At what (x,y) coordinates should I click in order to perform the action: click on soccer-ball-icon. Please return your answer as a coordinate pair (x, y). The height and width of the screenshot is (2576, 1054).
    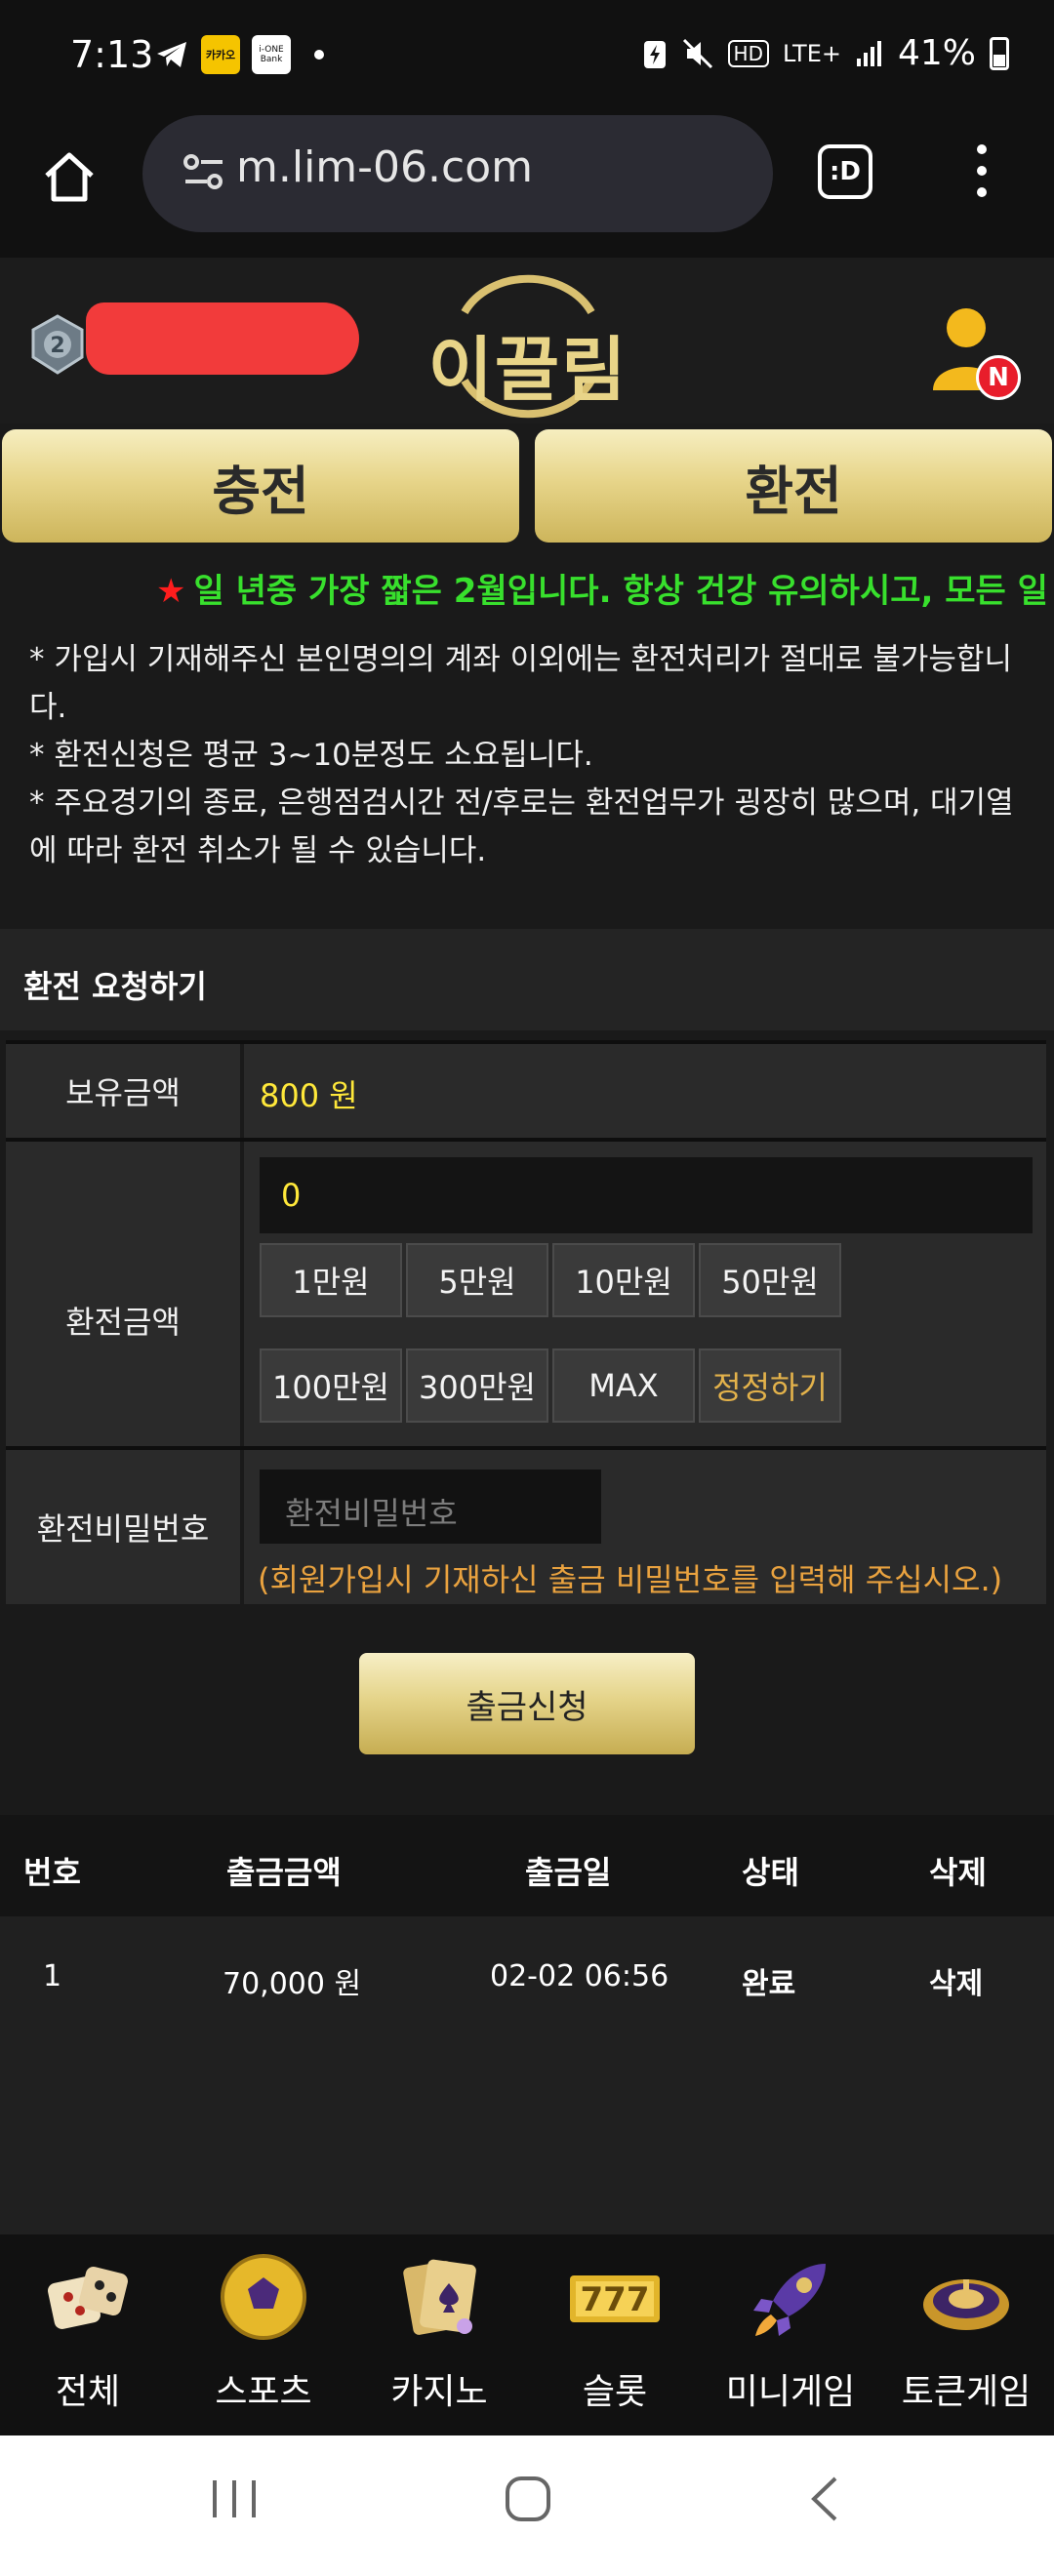
    Looking at the image, I should click on (263, 2297).